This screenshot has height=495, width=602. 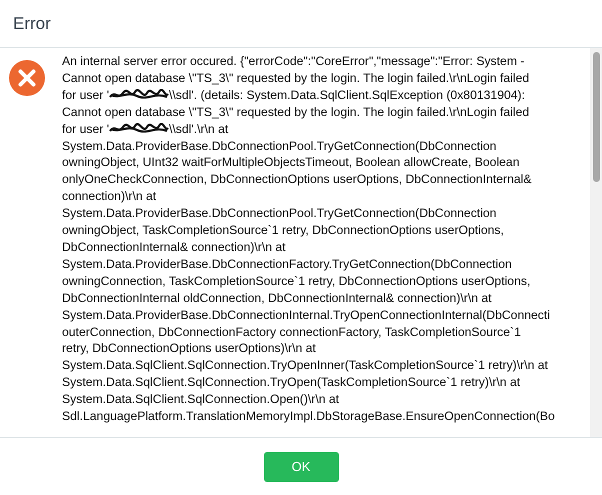 What do you see at coordinates (198, 129) in the screenshot?
I see `message-text: \\sdl'.\r\n at` at bounding box center [198, 129].